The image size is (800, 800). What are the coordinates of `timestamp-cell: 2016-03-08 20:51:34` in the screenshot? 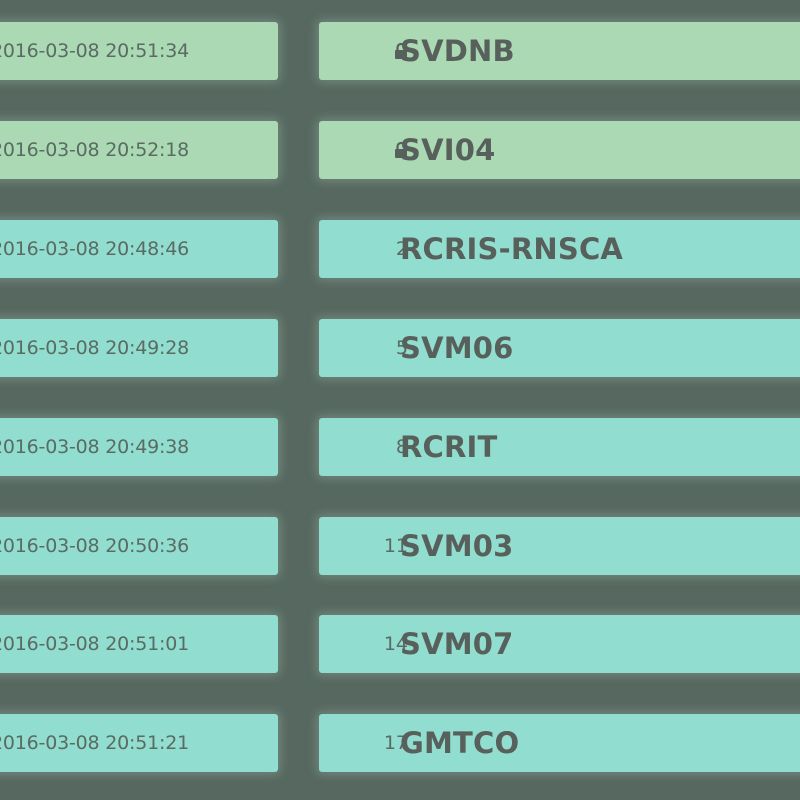 It's located at (139, 51).